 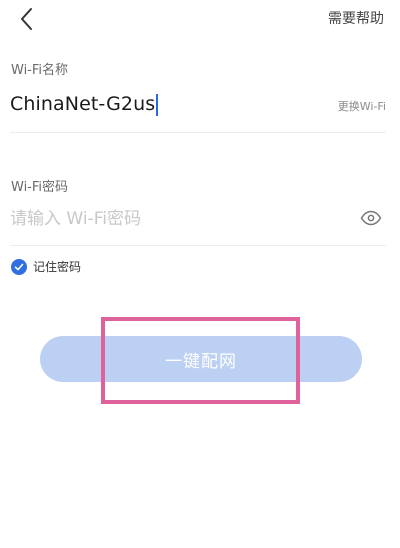 I want to click on change-wifi-link: 更换Wi-Fi, so click(x=362, y=106).